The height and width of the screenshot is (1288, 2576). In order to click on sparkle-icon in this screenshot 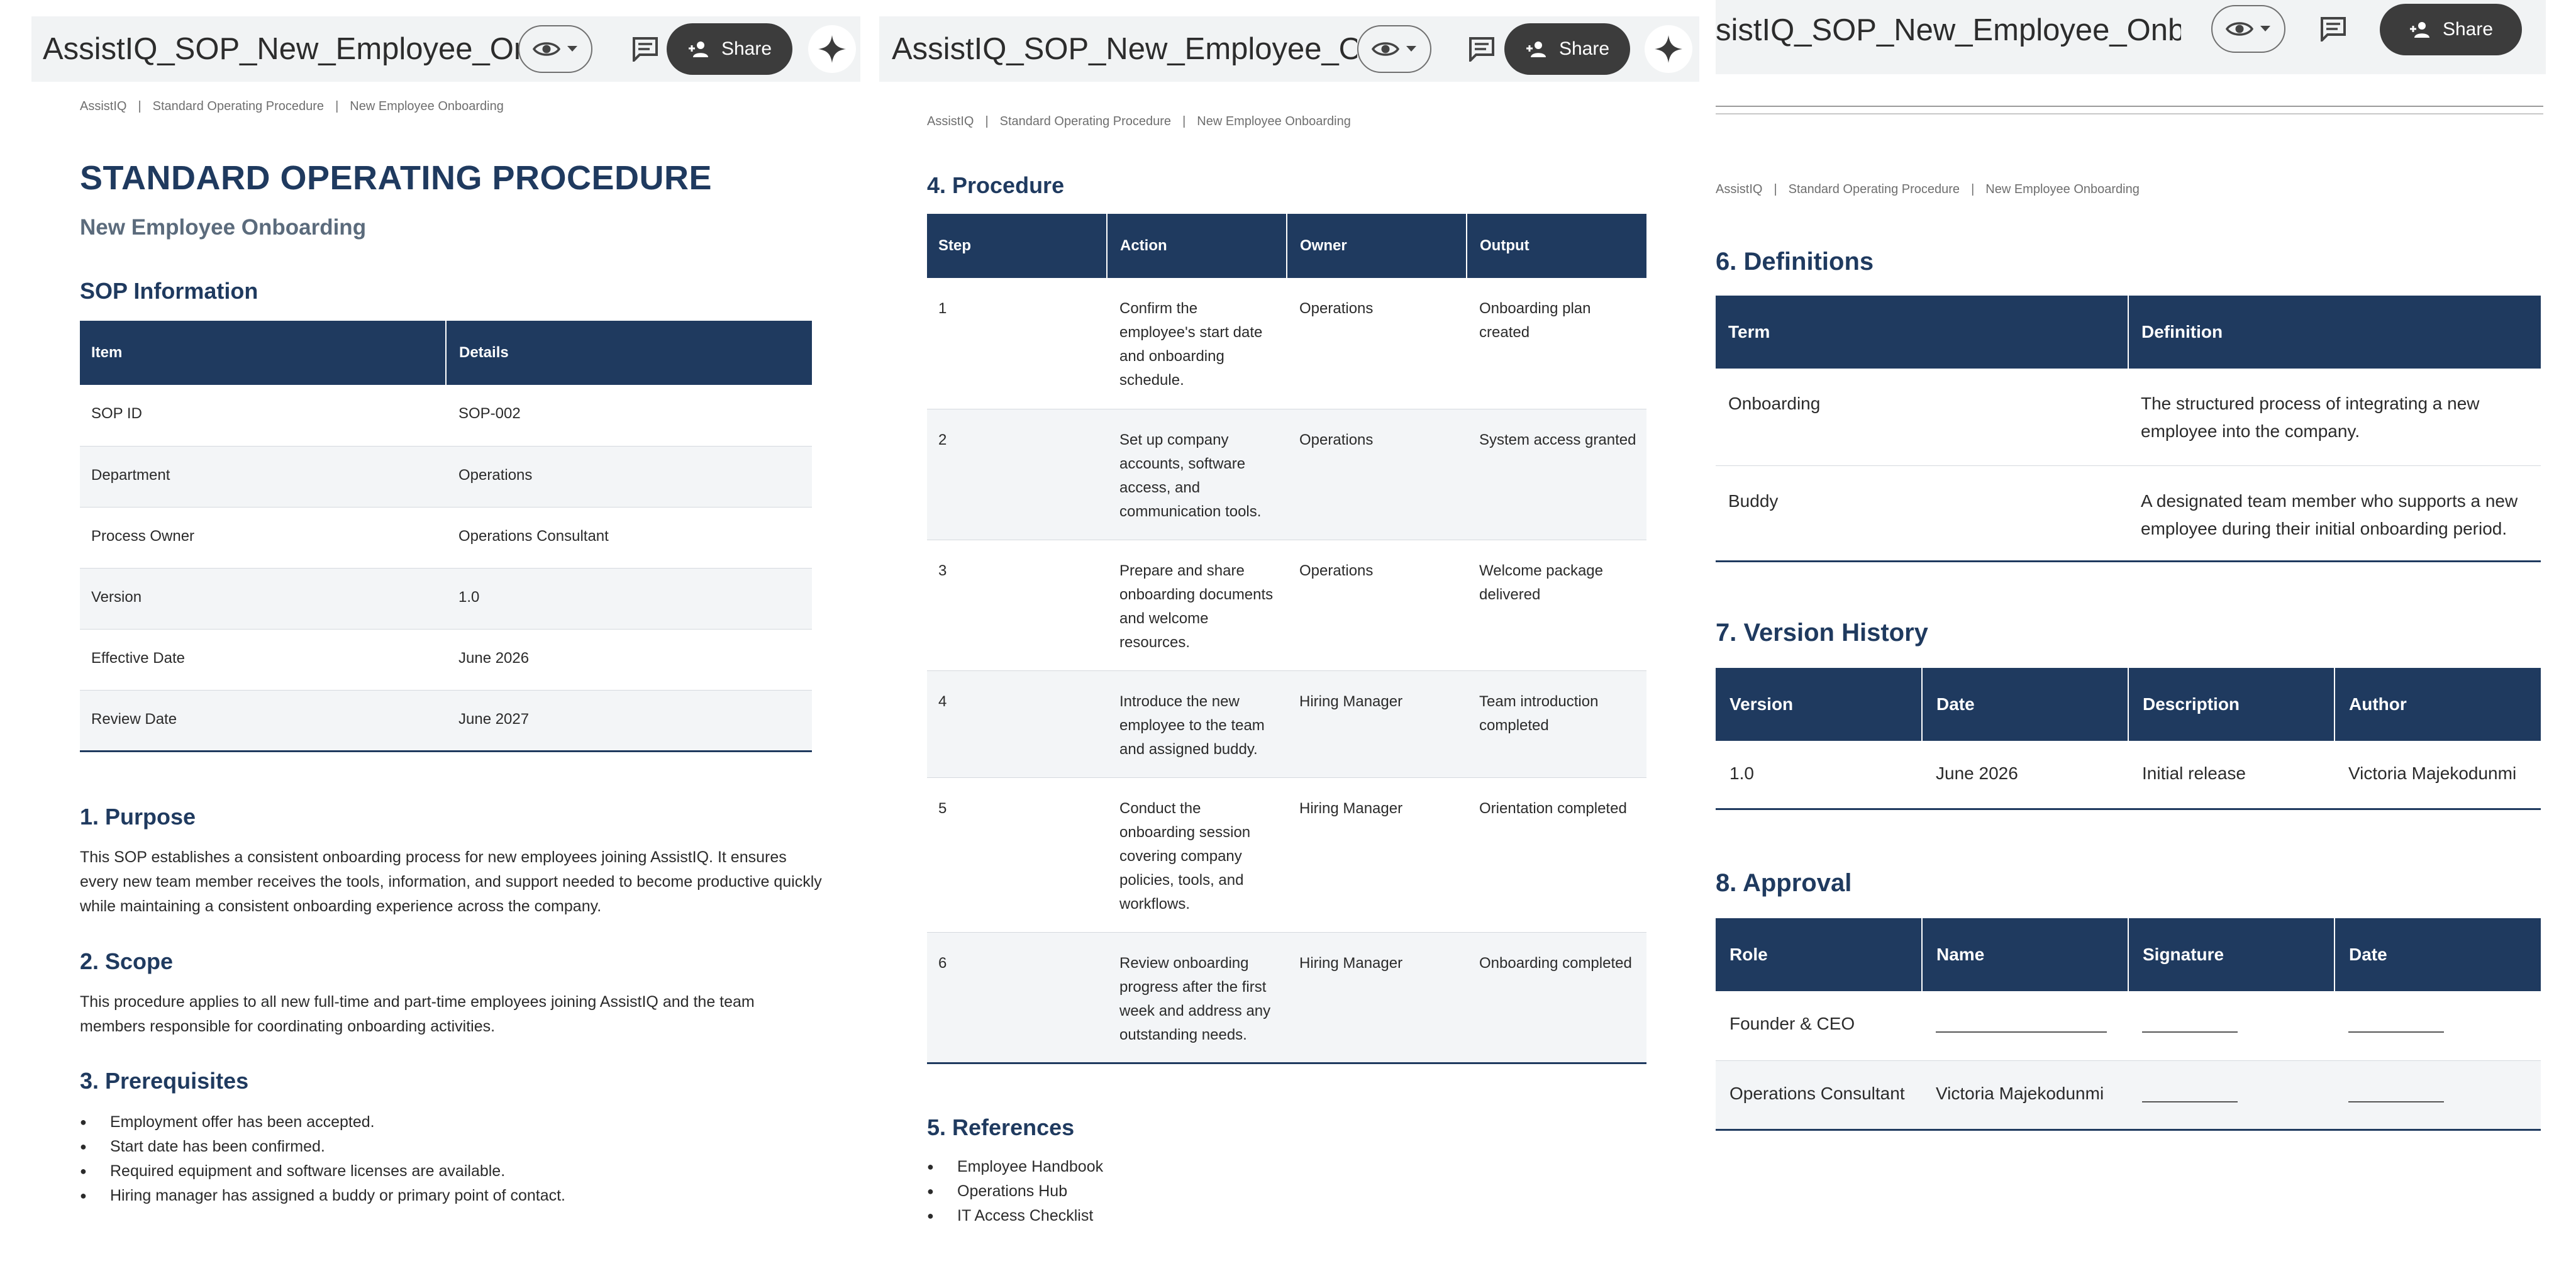, I will do `click(832, 49)`.